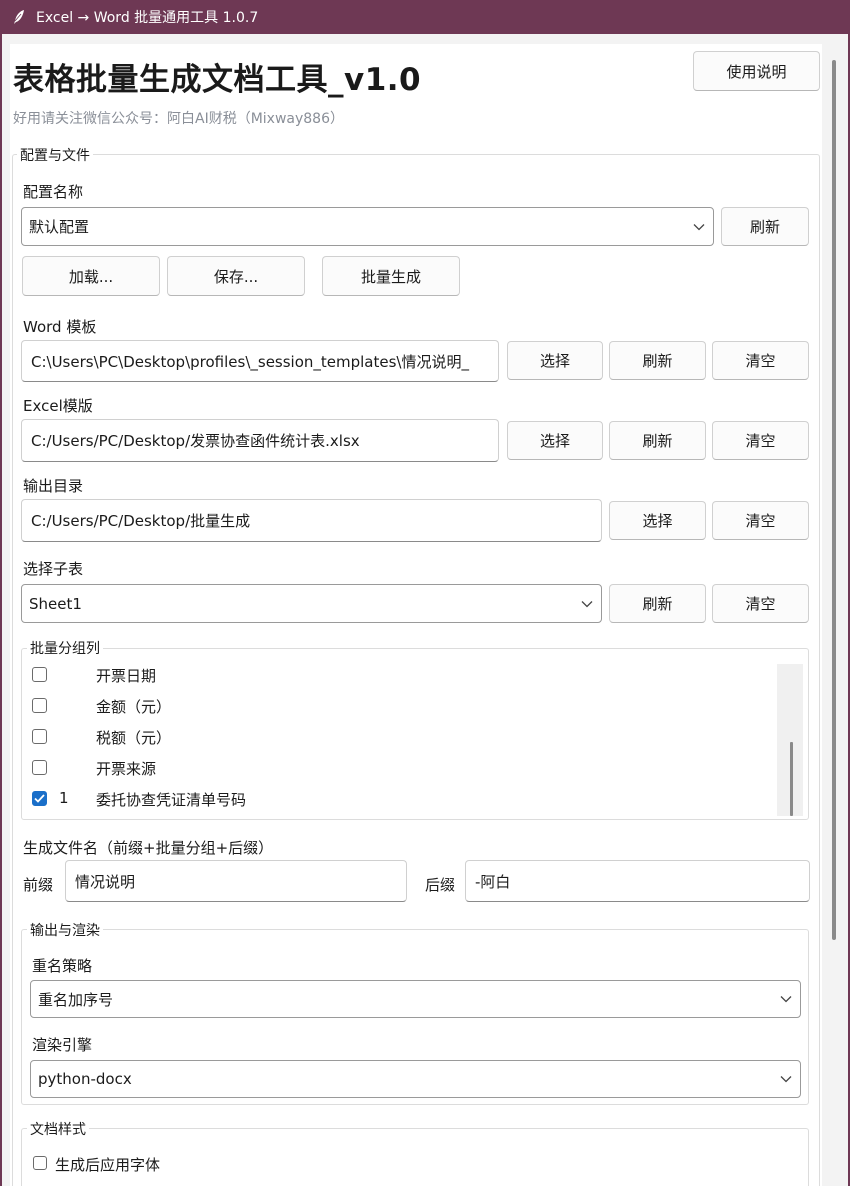  Describe the element at coordinates (65, 930) in the screenshot. I see `render-group-title: 输出与渲染` at that location.